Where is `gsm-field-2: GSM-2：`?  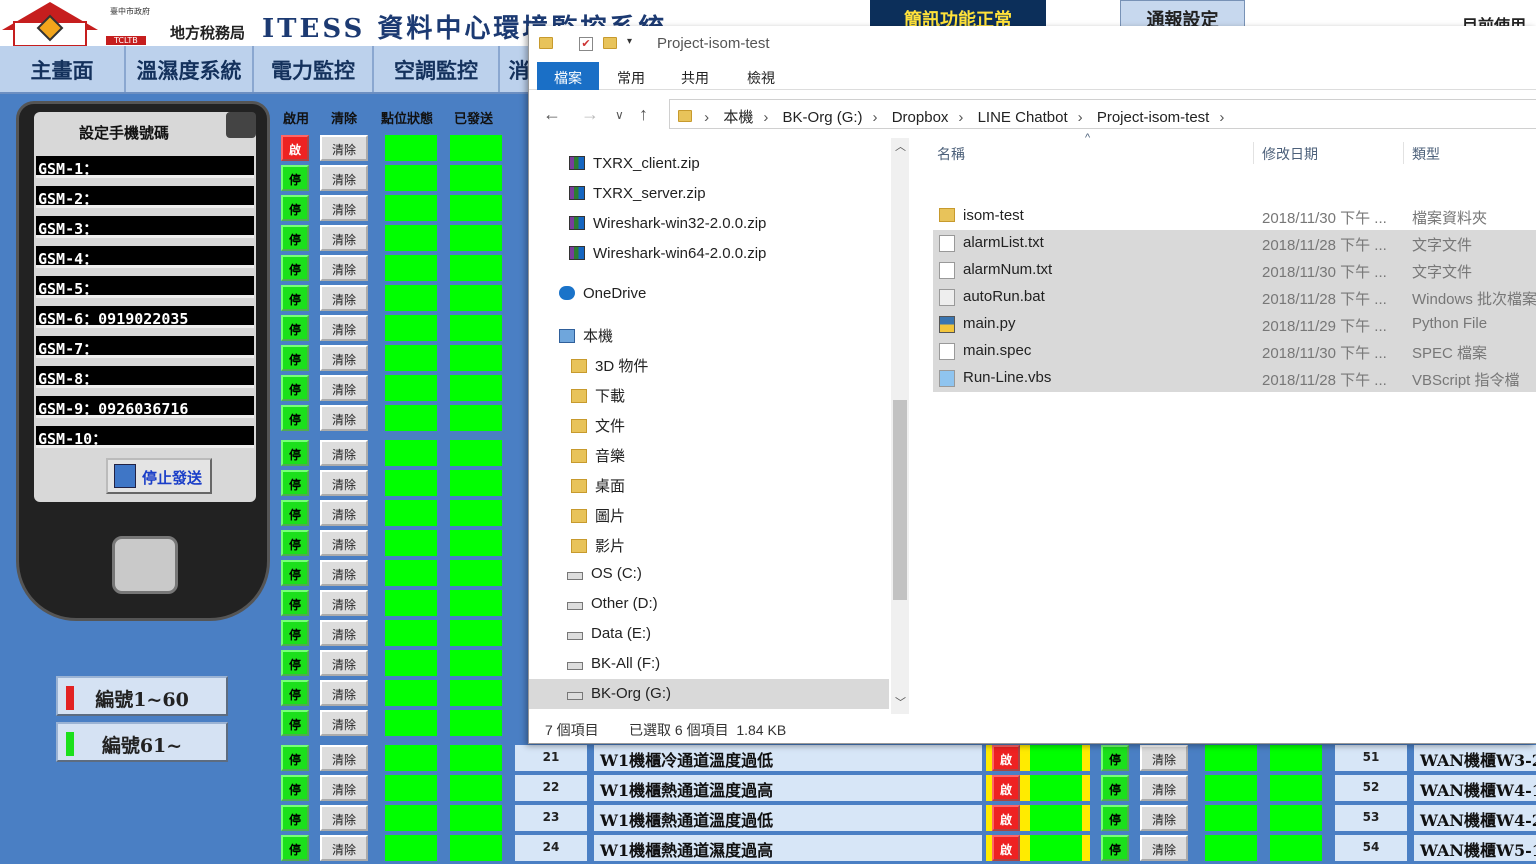
gsm-field-2: GSM-2： is located at coordinates (145, 197).